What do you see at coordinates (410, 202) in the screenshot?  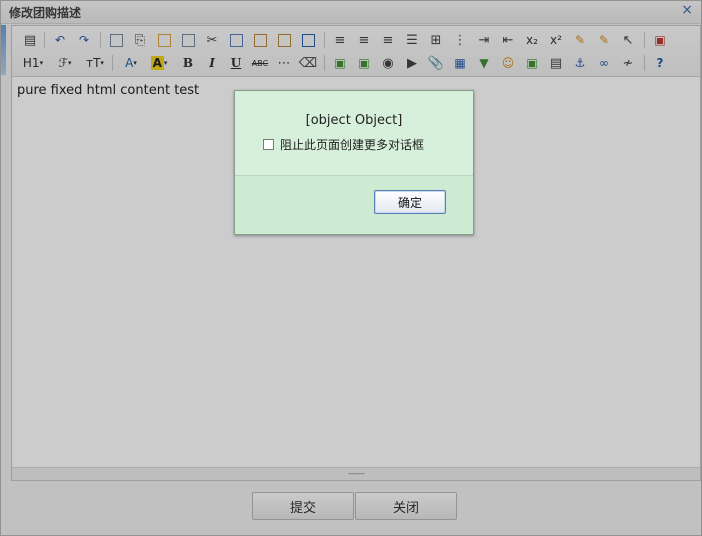 I see `ok-button: 确定` at bounding box center [410, 202].